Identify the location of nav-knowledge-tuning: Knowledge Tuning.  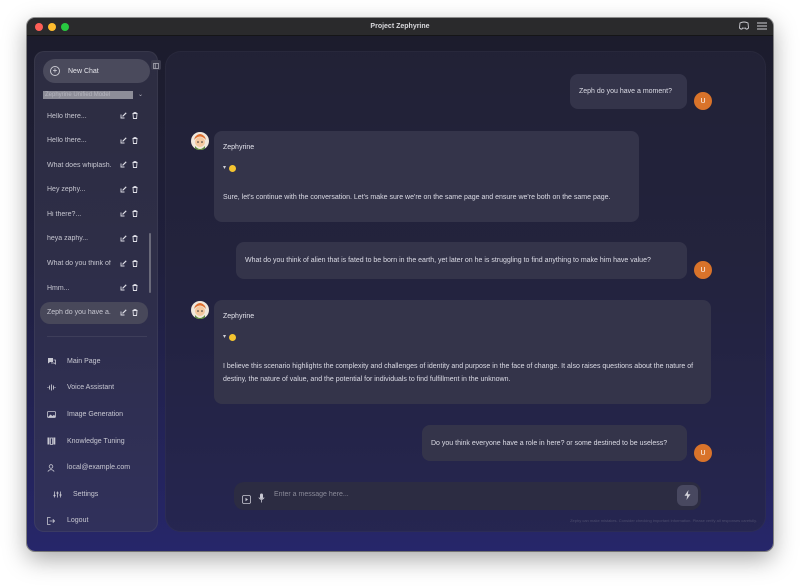
(99, 441).